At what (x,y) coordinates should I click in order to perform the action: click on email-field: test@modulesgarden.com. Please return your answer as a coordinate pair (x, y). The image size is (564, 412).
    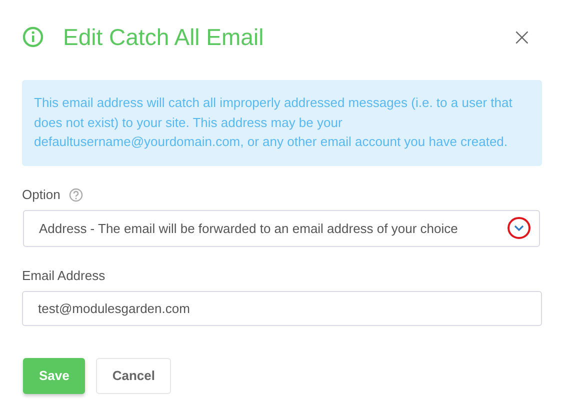
    Looking at the image, I should click on (282, 308).